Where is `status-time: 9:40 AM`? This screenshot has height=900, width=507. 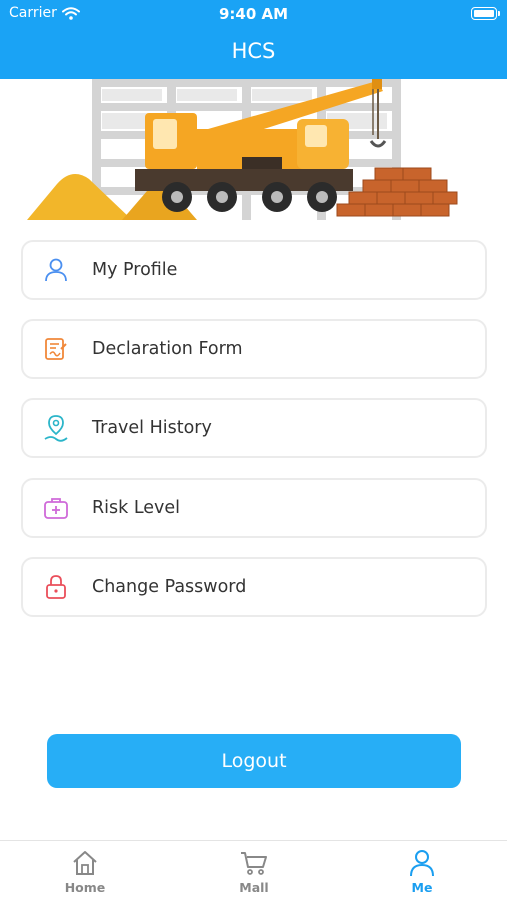
status-time: 9:40 AM is located at coordinates (253, 14).